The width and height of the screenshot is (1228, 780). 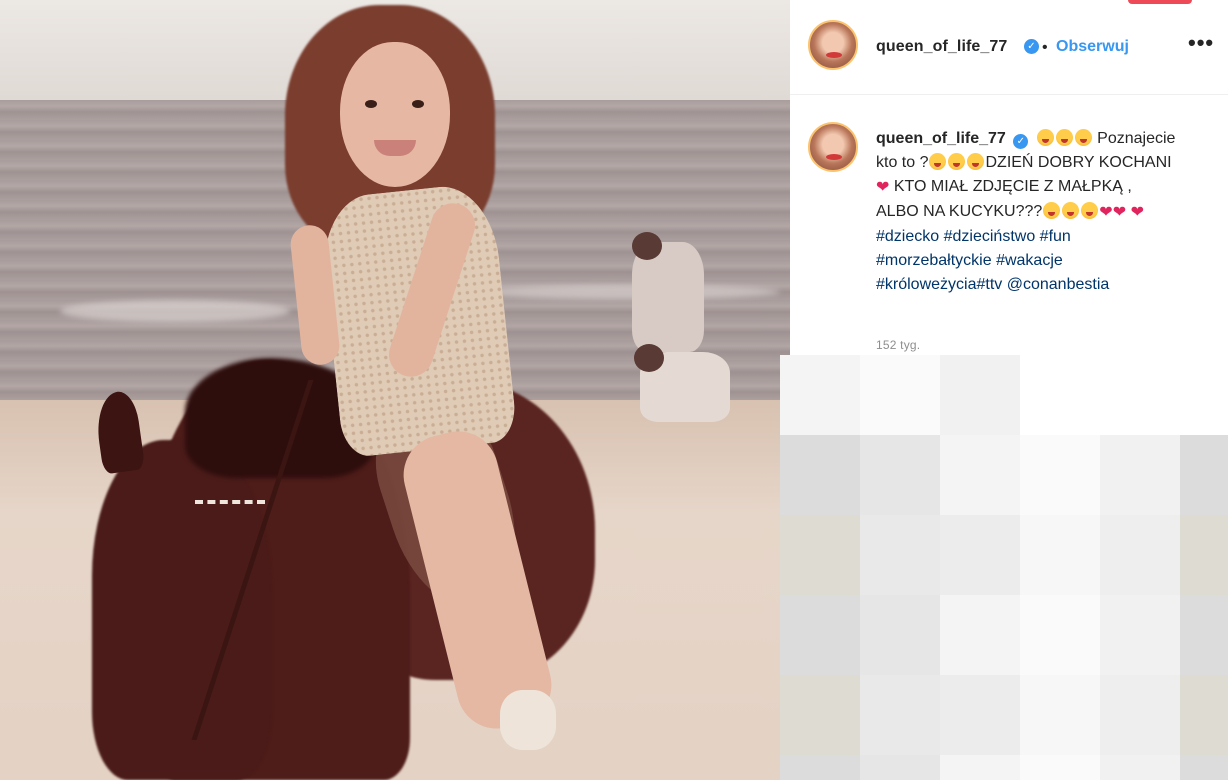 What do you see at coordinates (898, 345) in the screenshot?
I see `post-timestamp: 152 tyg.` at bounding box center [898, 345].